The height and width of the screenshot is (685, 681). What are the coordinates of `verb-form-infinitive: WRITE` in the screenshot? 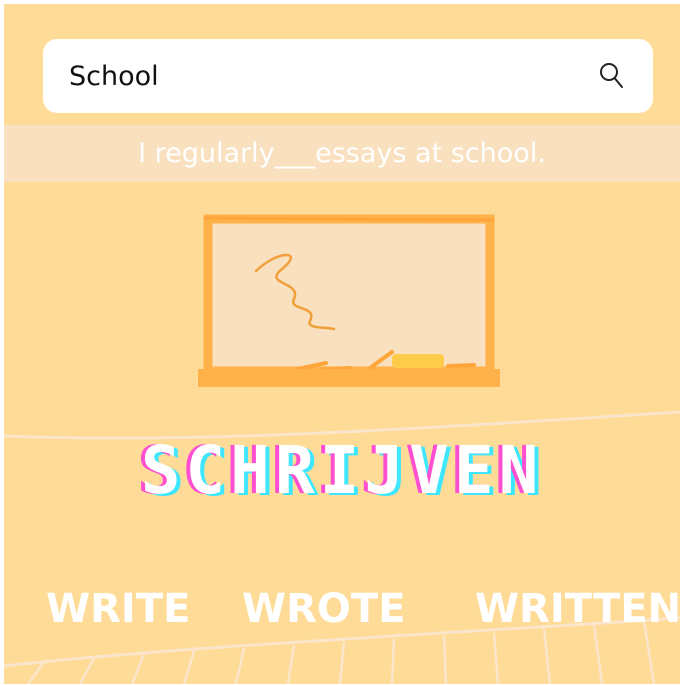 It's located at (118, 609).